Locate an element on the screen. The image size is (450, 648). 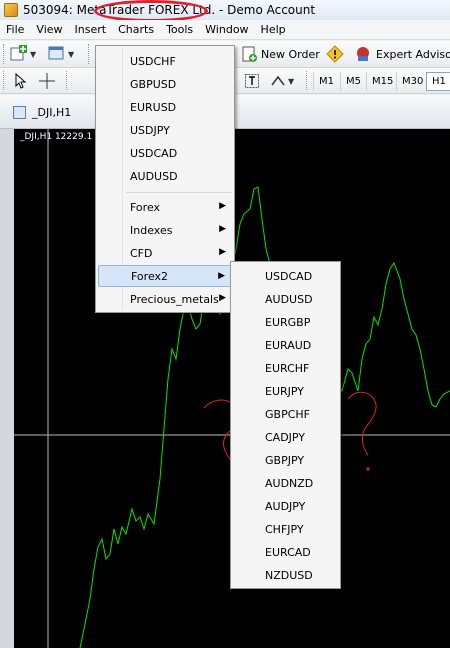
warning-icon is located at coordinates (335, 54).